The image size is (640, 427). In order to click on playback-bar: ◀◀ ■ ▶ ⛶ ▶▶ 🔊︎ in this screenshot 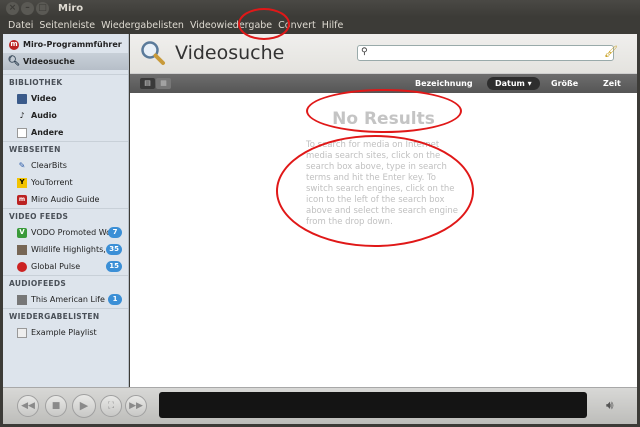, I will do `click(320, 405)`.